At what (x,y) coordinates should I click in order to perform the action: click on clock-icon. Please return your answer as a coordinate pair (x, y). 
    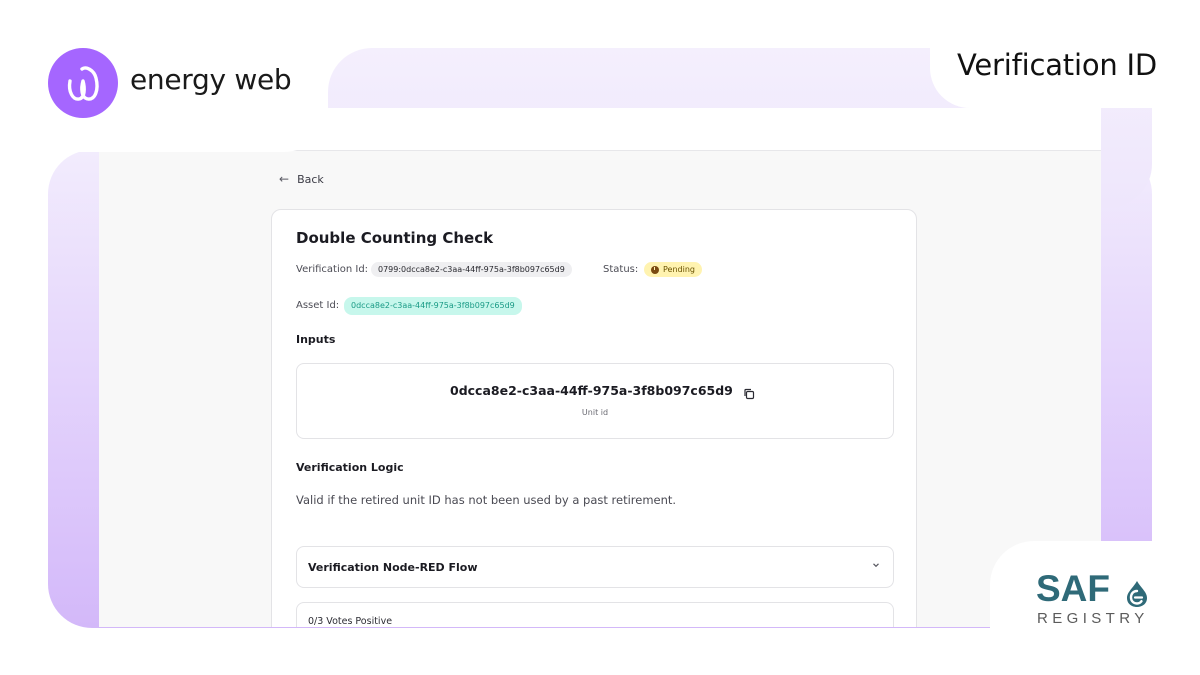
    Looking at the image, I should click on (655, 269).